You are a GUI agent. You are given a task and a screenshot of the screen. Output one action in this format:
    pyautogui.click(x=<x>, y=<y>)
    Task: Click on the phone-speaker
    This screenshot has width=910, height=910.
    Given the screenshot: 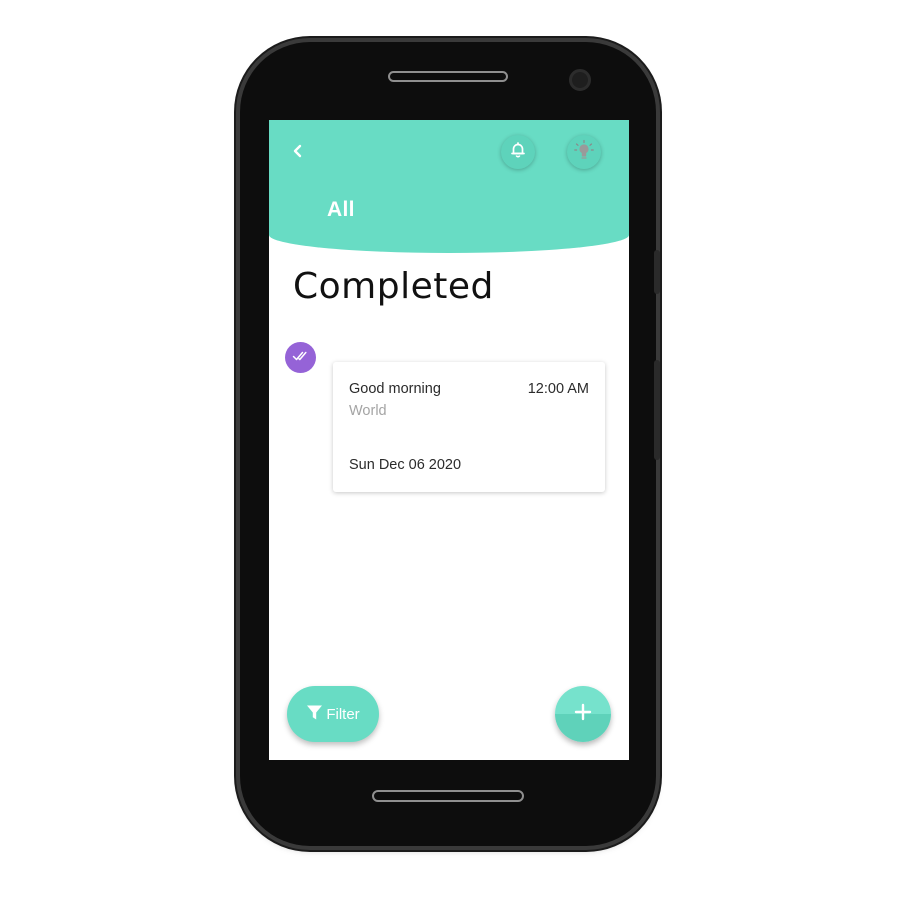 What is the action you would take?
    pyautogui.click(x=448, y=796)
    